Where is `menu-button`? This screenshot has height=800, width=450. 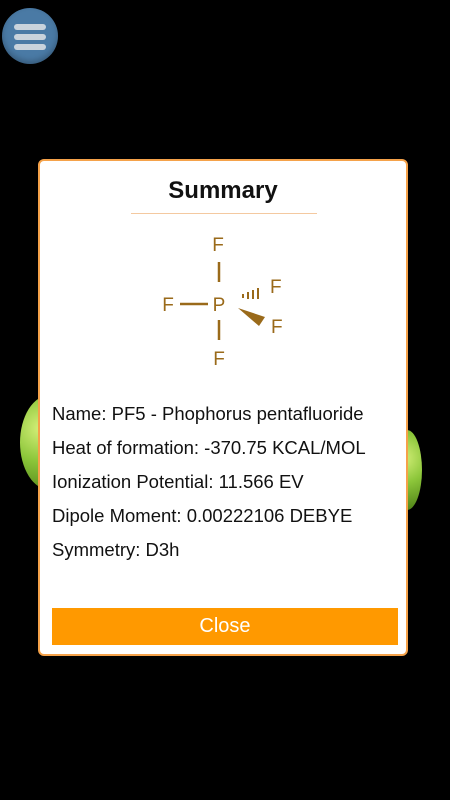
menu-button is located at coordinates (30, 36).